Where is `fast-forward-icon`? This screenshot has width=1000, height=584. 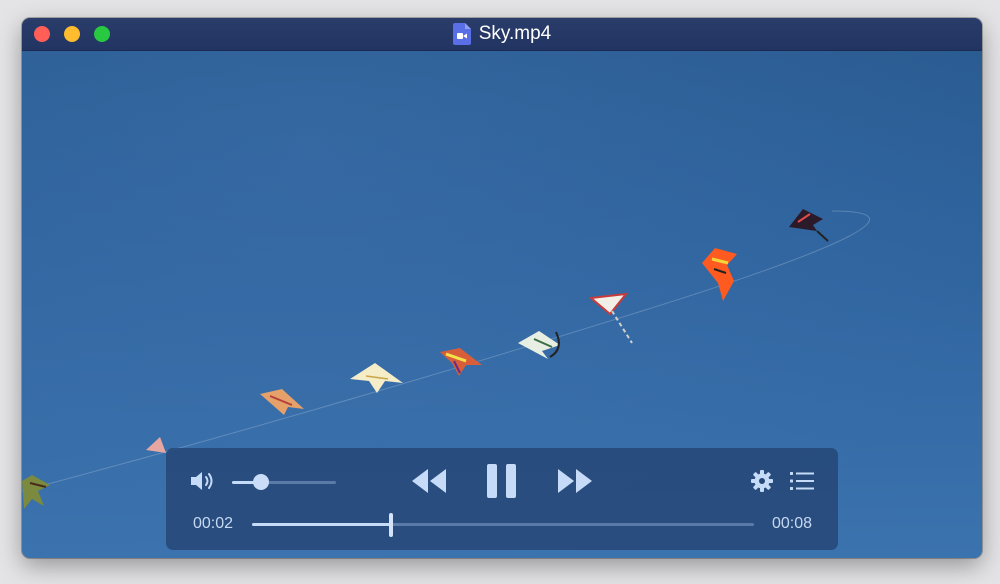 fast-forward-icon is located at coordinates (575, 481).